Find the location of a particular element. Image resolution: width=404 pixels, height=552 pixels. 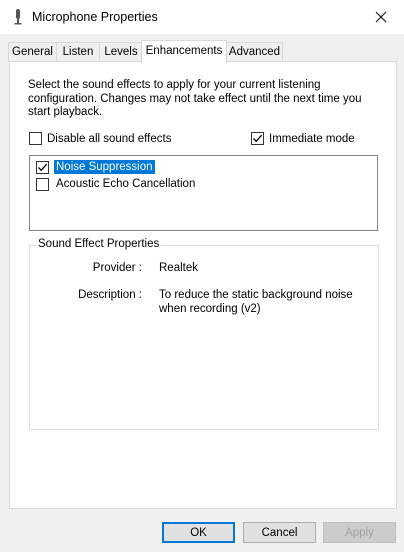

list-item-noise-suppression: Noise Suppression is located at coordinates (95, 167).